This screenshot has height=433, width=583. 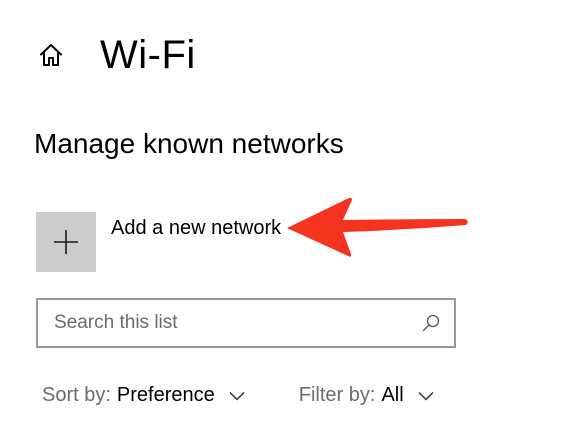 What do you see at coordinates (165, 395) in the screenshot?
I see `sort-value: Preference` at bounding box center [165, 395].